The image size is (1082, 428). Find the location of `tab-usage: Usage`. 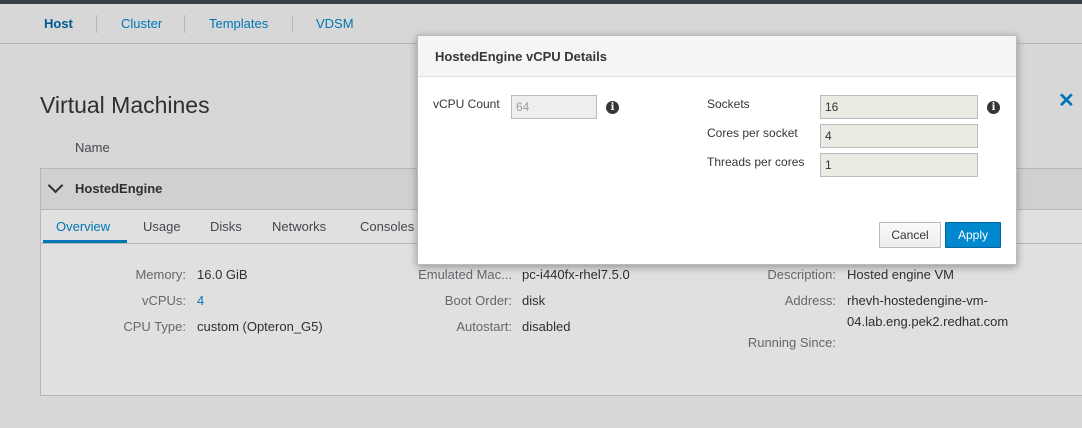

tab-usage: Usage is located at coordinates (162, 226).